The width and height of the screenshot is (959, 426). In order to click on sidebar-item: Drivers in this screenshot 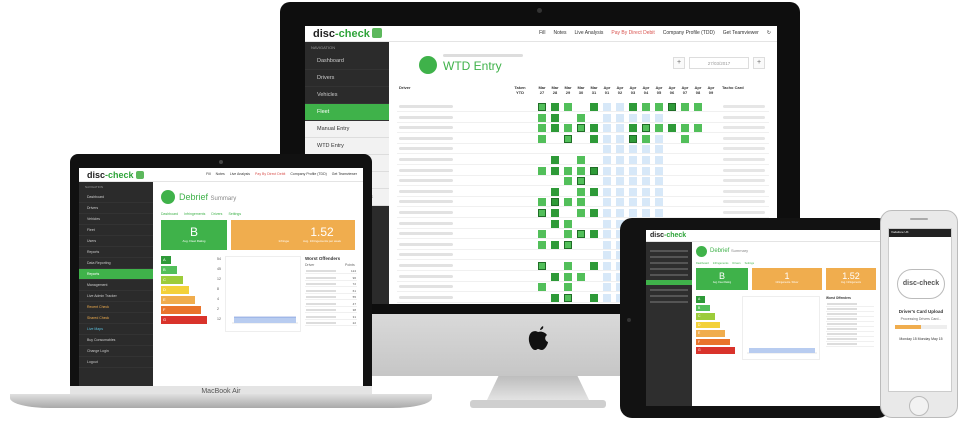, I will do `click(116, 208)`.